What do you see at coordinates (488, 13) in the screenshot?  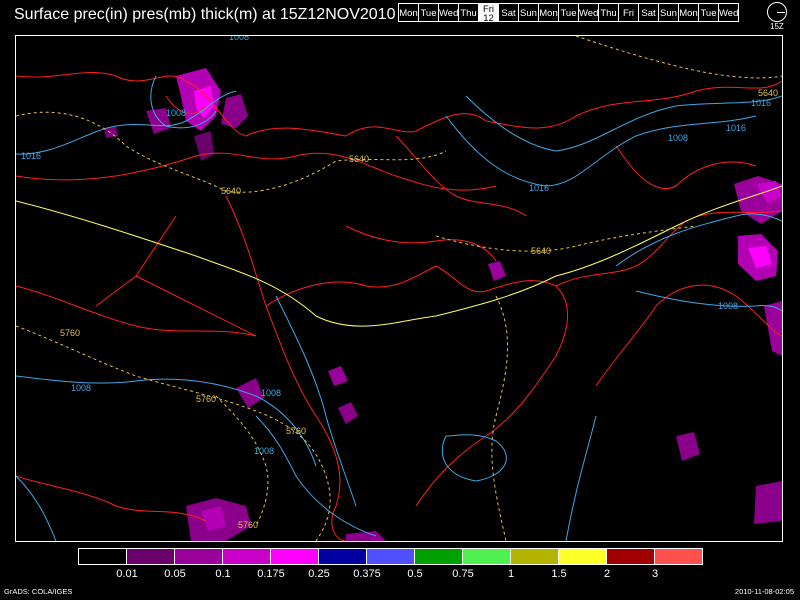 I see `day-button-selected: Fri 12` at bounding box center [488, 13].